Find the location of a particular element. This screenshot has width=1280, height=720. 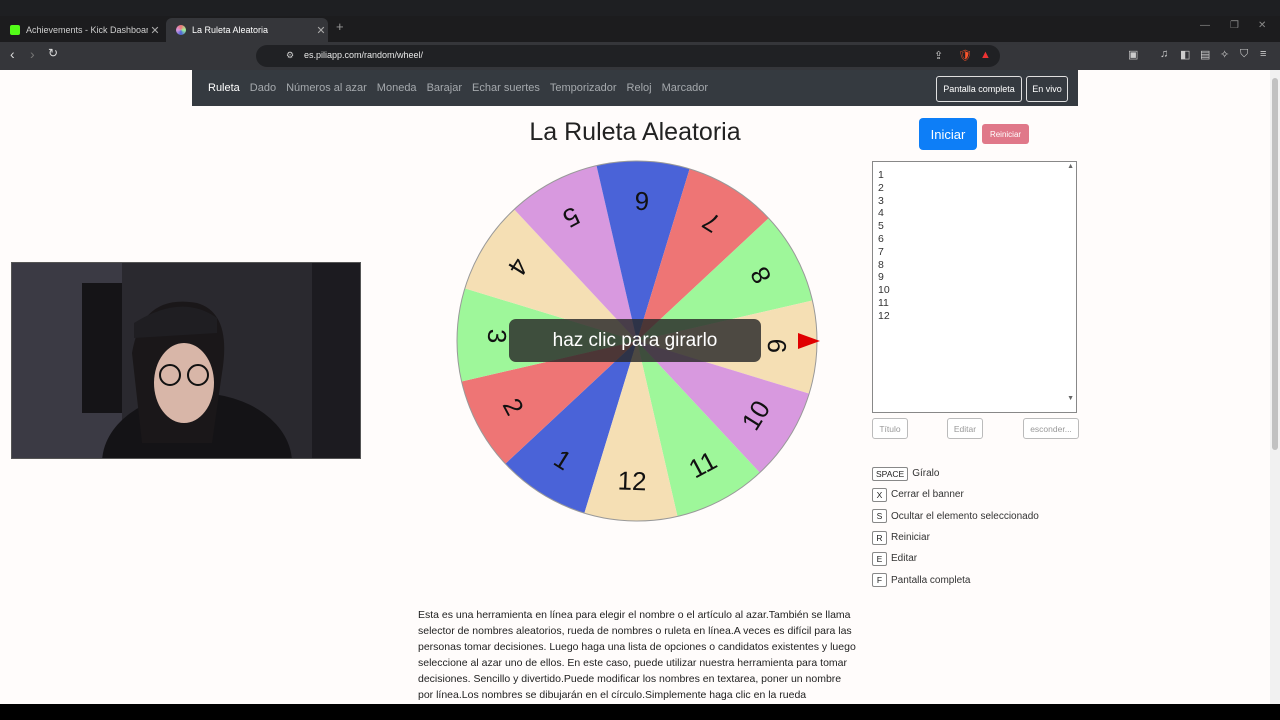

scroll-down-icon: ▼ is located at coordinates (1070, 398).